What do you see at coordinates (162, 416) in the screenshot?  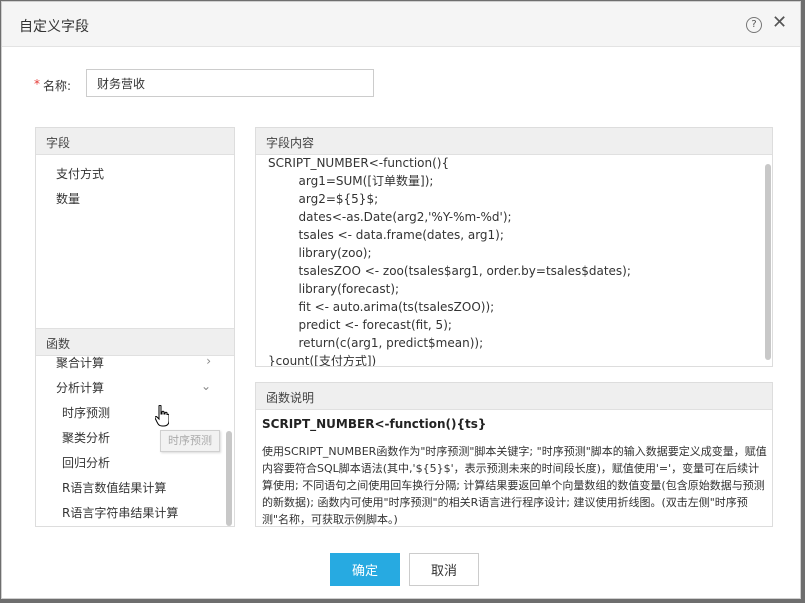 I see `hand-cursor-icon` at bounding box center [162, 416].